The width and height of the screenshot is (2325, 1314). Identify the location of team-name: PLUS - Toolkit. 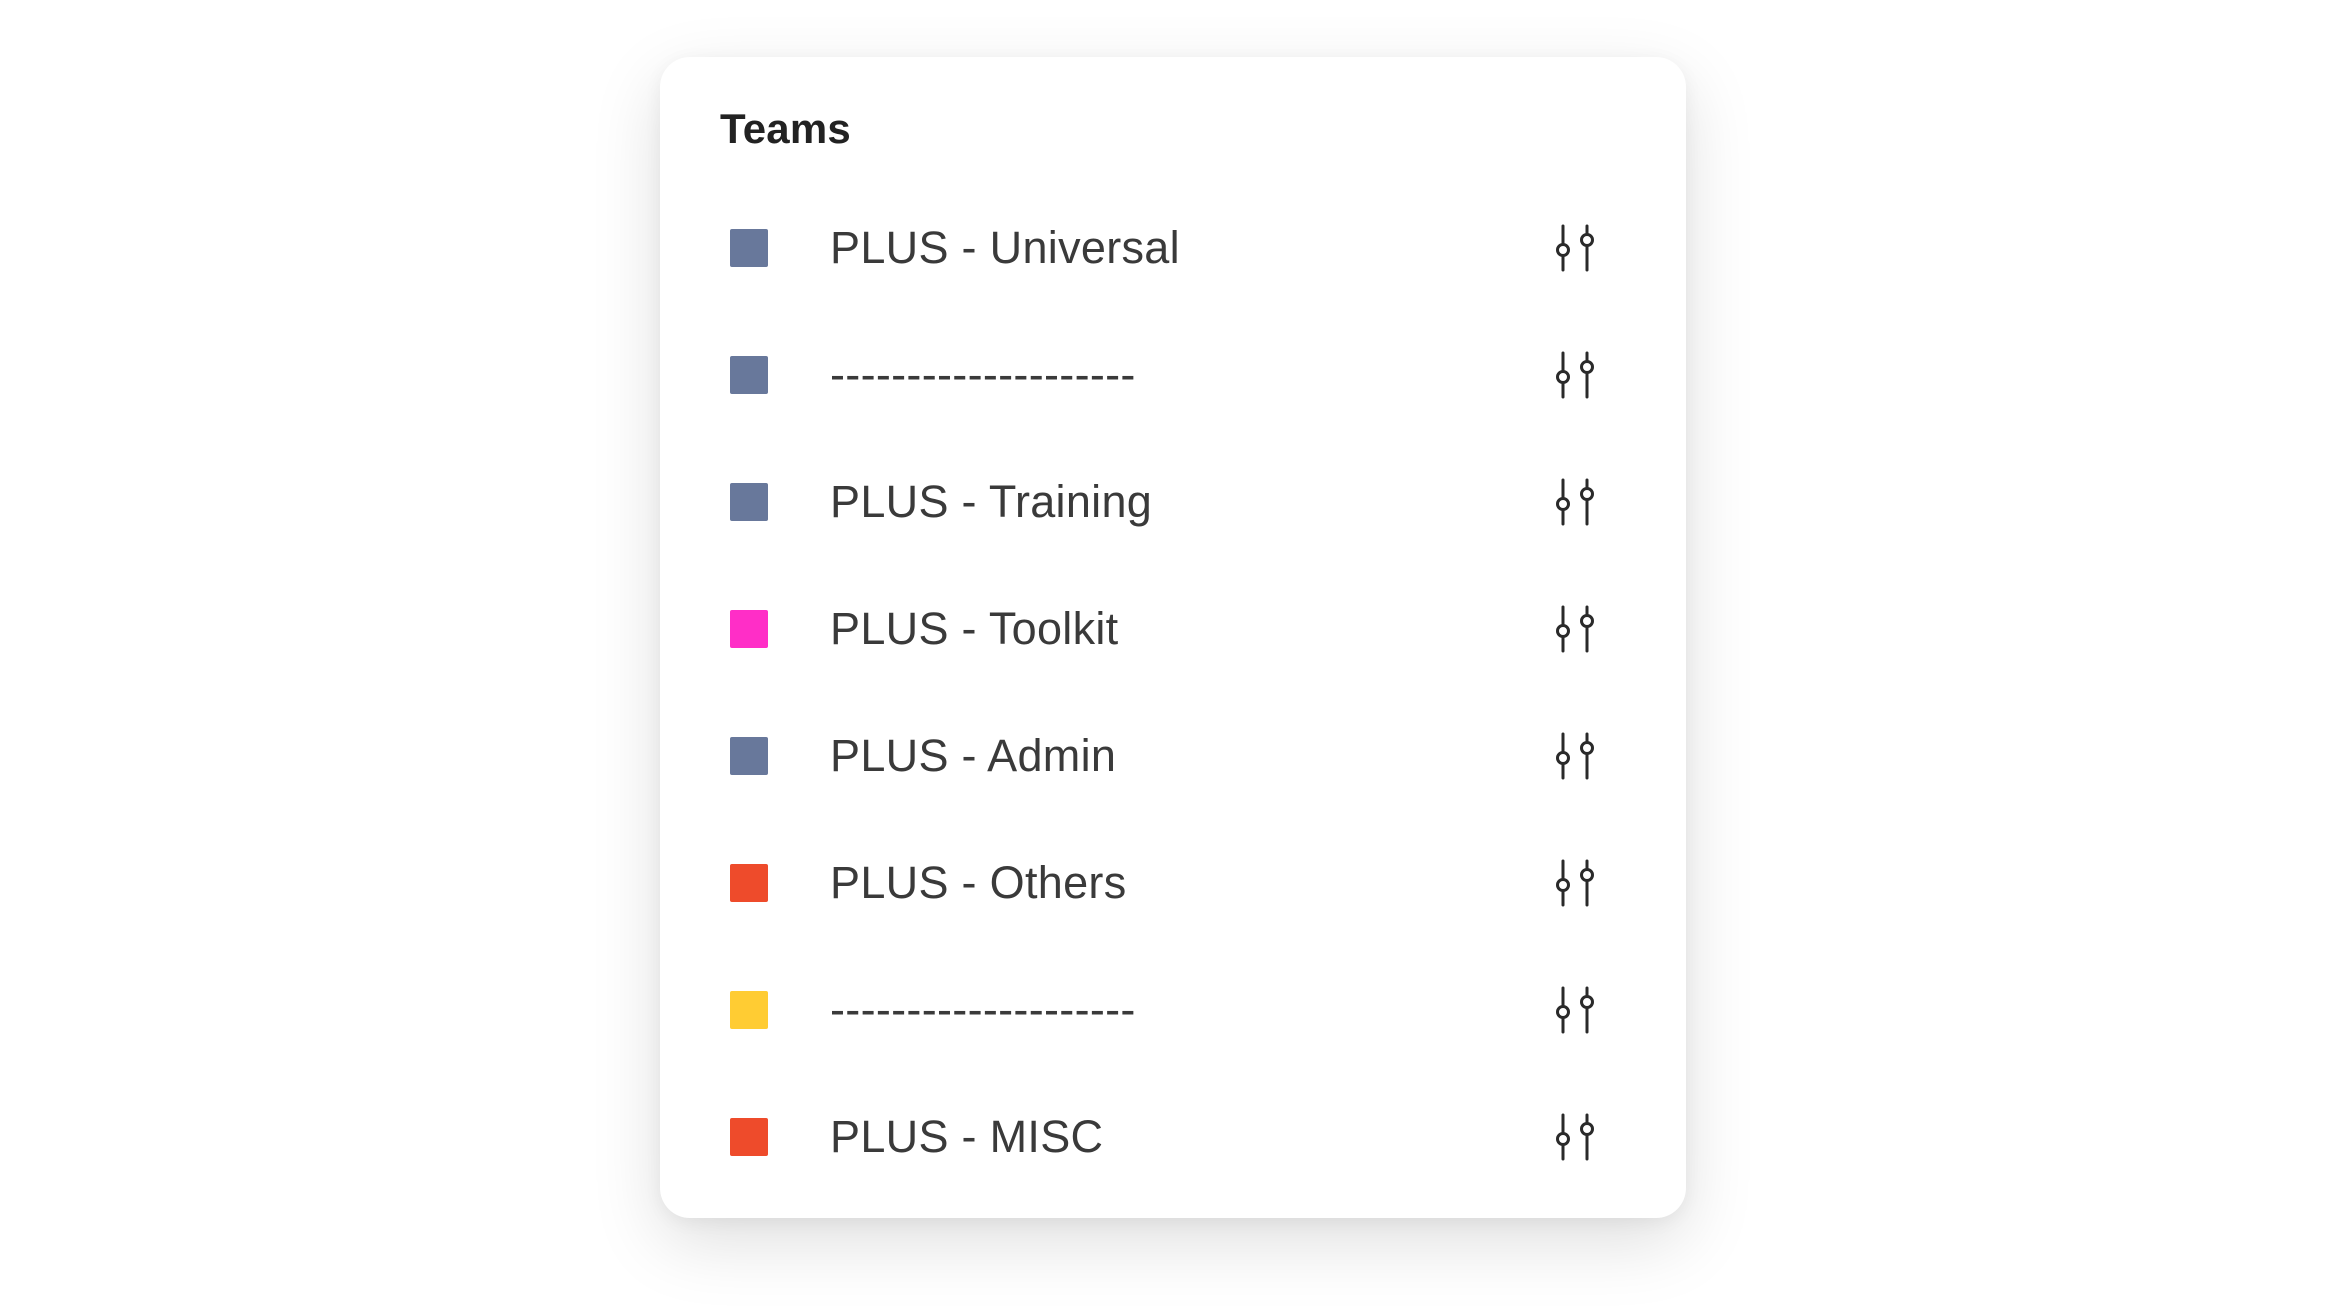
(974, 628).